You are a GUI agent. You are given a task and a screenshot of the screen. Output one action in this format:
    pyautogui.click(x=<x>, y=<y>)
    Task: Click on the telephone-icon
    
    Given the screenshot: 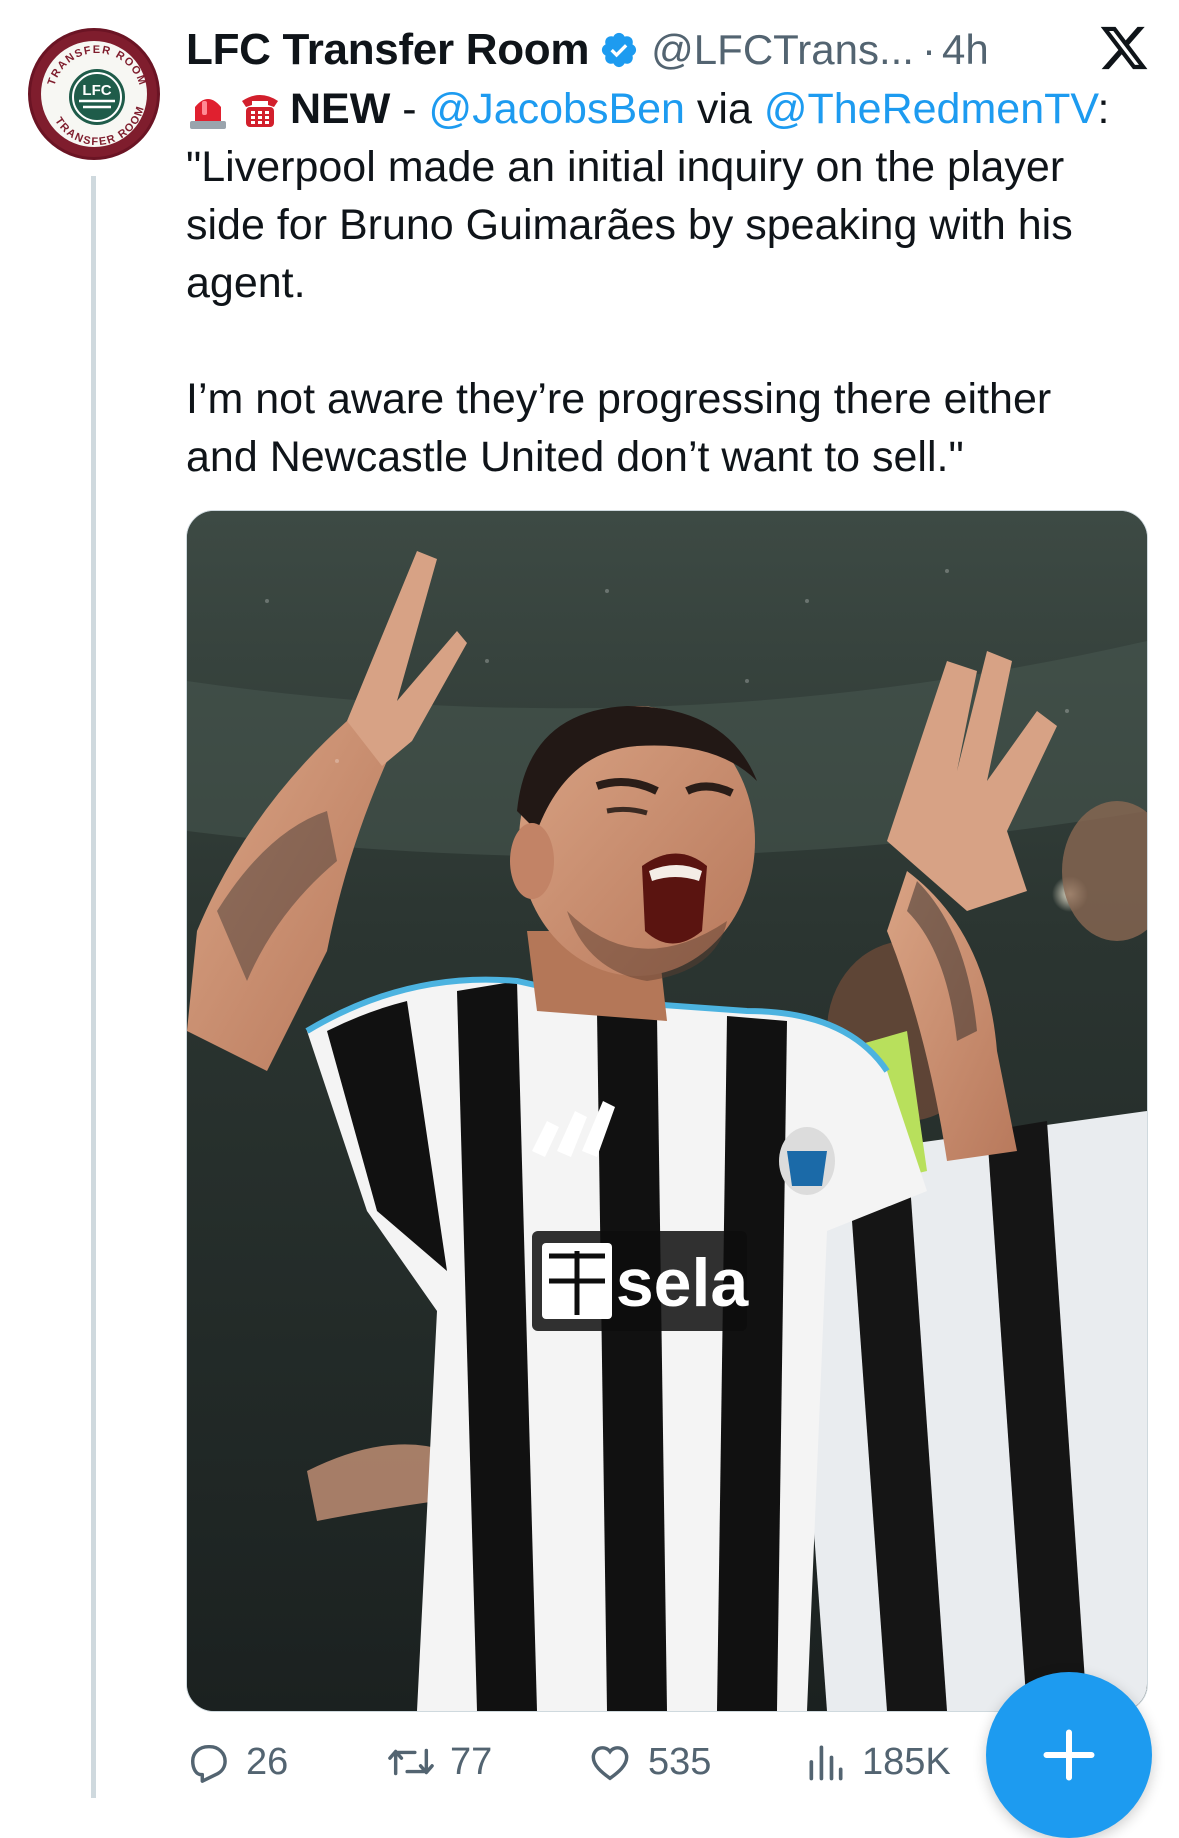 What is the action you would take?
    pyautogui.click(x=260, y=111)
    